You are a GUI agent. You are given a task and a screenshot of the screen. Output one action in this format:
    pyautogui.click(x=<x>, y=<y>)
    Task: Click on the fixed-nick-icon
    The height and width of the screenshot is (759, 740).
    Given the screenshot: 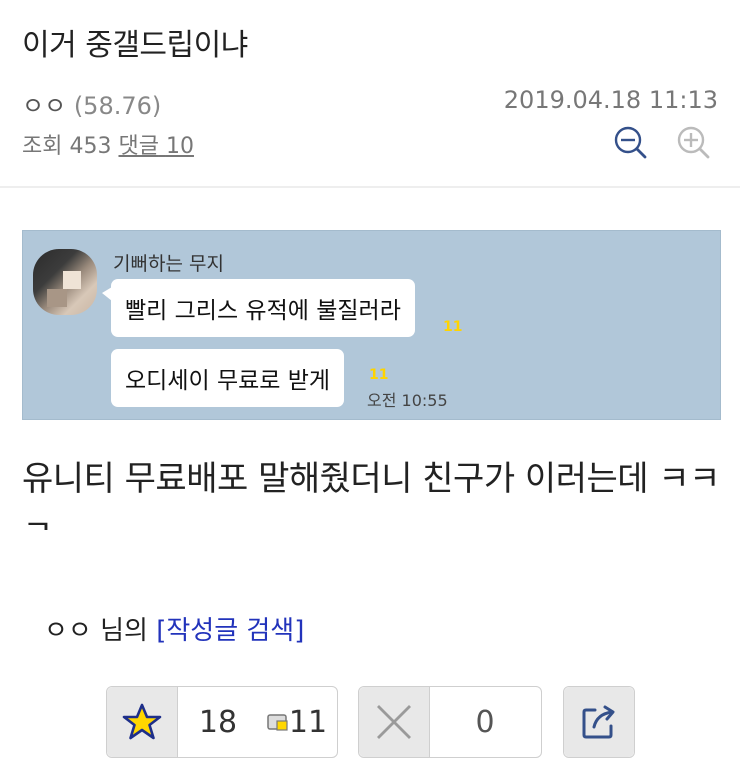 What is the action you would take?
    pyautogui.click(x=277, y=722)
    